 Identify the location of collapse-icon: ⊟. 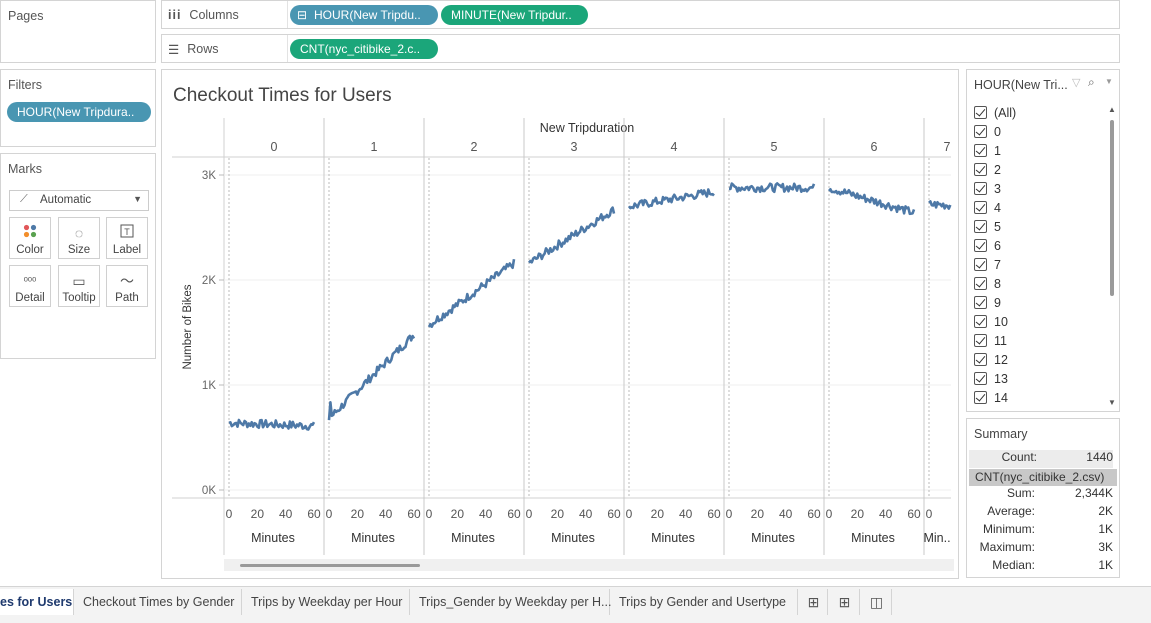
(302, 15).